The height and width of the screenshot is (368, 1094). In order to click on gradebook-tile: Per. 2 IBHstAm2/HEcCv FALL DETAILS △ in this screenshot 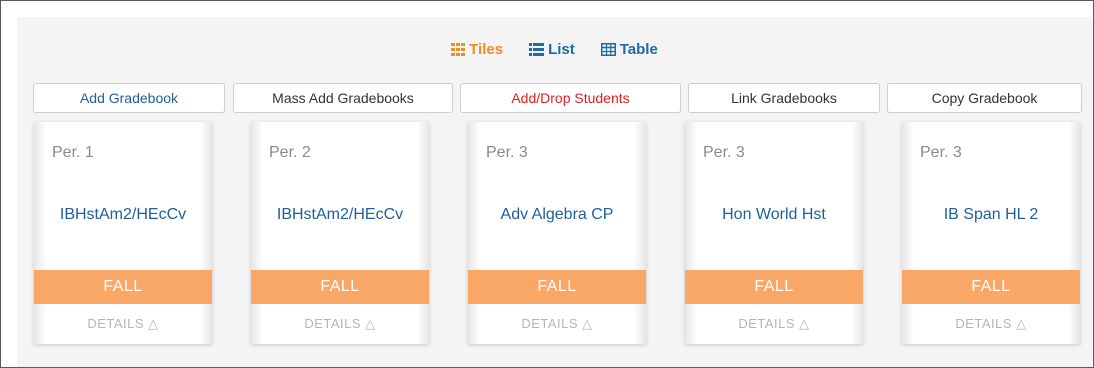, I will do `click(340, 233)`.